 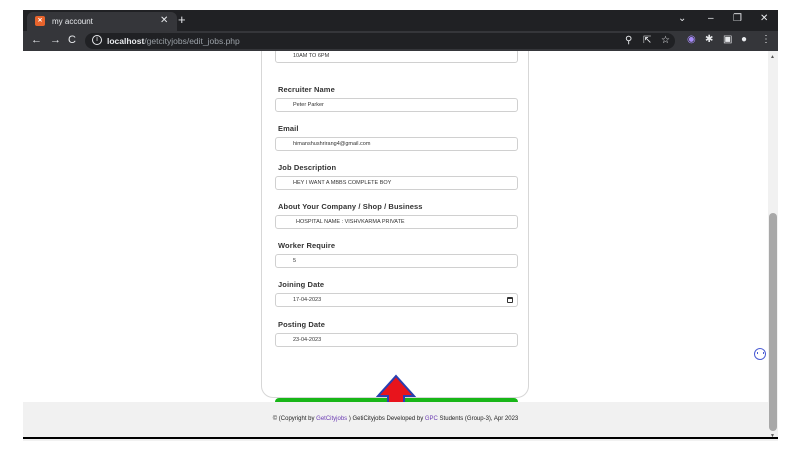 What do you see at coordinates (102, 21) in the screenshot?
I see `tab-my-account: ✕ my account ✕` at bounding box center [102, 21].